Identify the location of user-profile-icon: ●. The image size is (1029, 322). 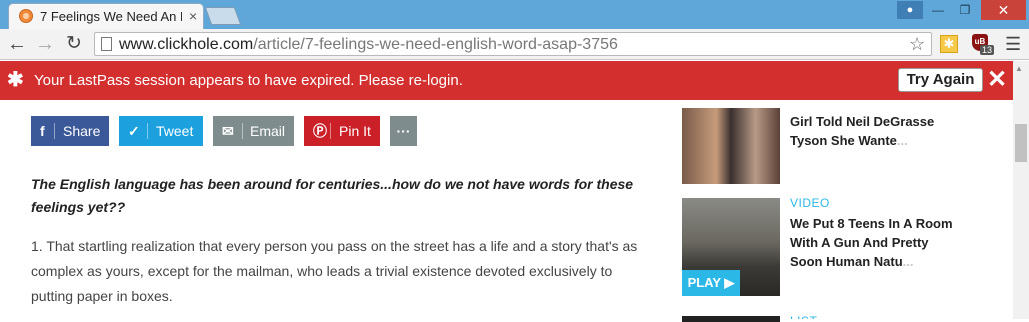
(910, 10).